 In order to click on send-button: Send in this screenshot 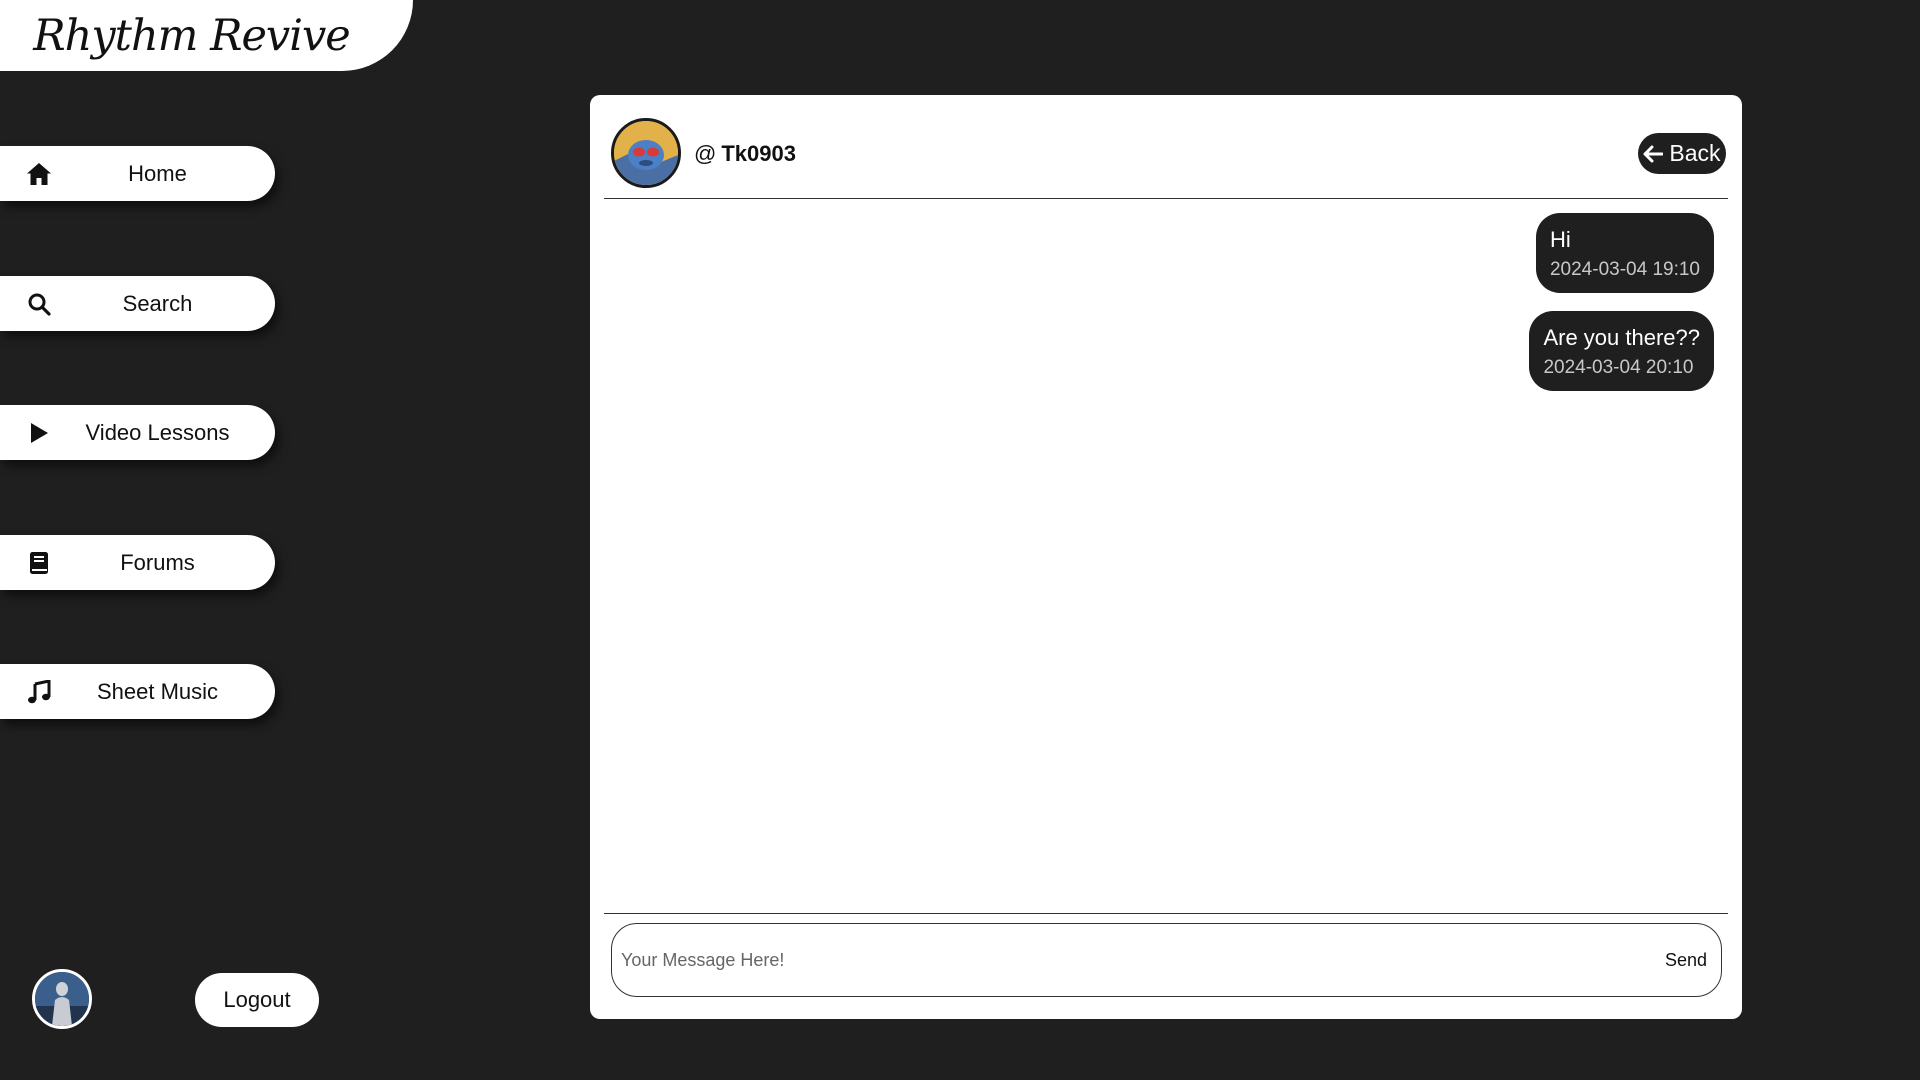, I will do `click(1686, 960)`.